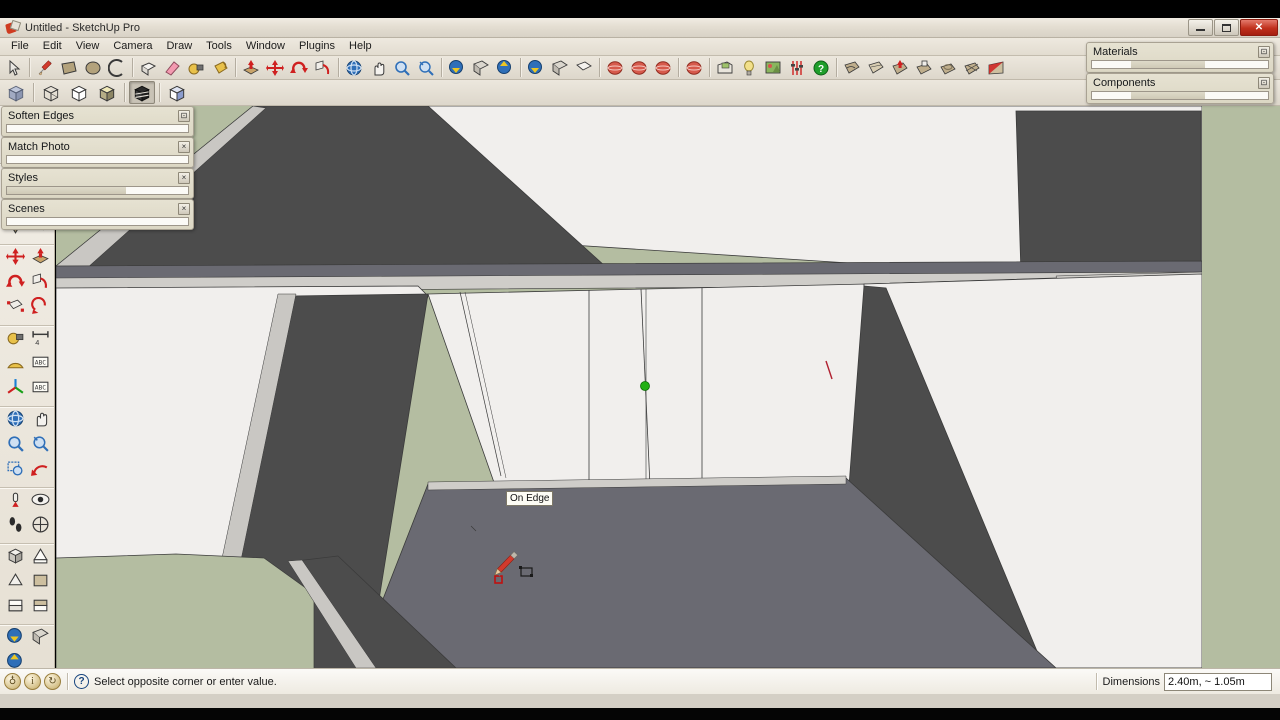 This screenshot has width=1280, height=720. I want to click on share-component-button, so click(560, 67).